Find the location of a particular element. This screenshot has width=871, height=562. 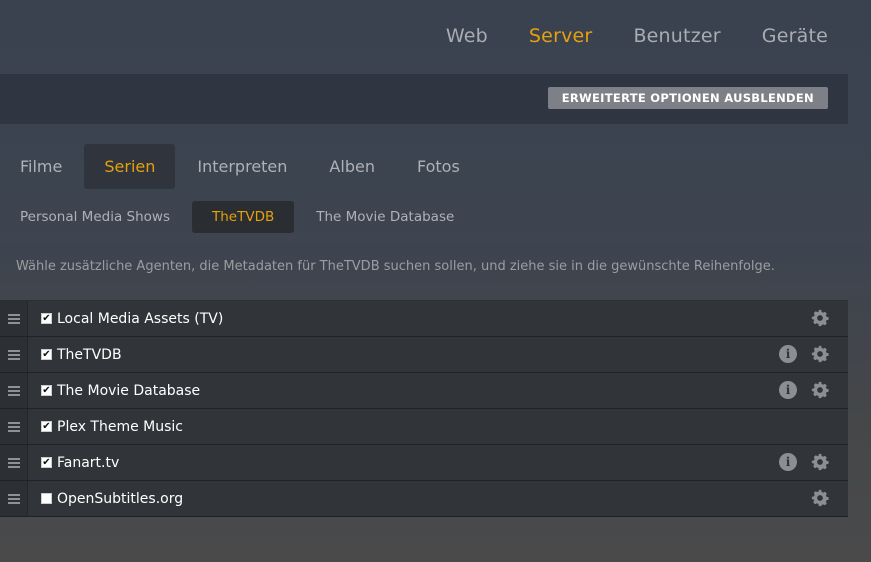

tab-fotos: Fotos is located at coordinates (438, 166).